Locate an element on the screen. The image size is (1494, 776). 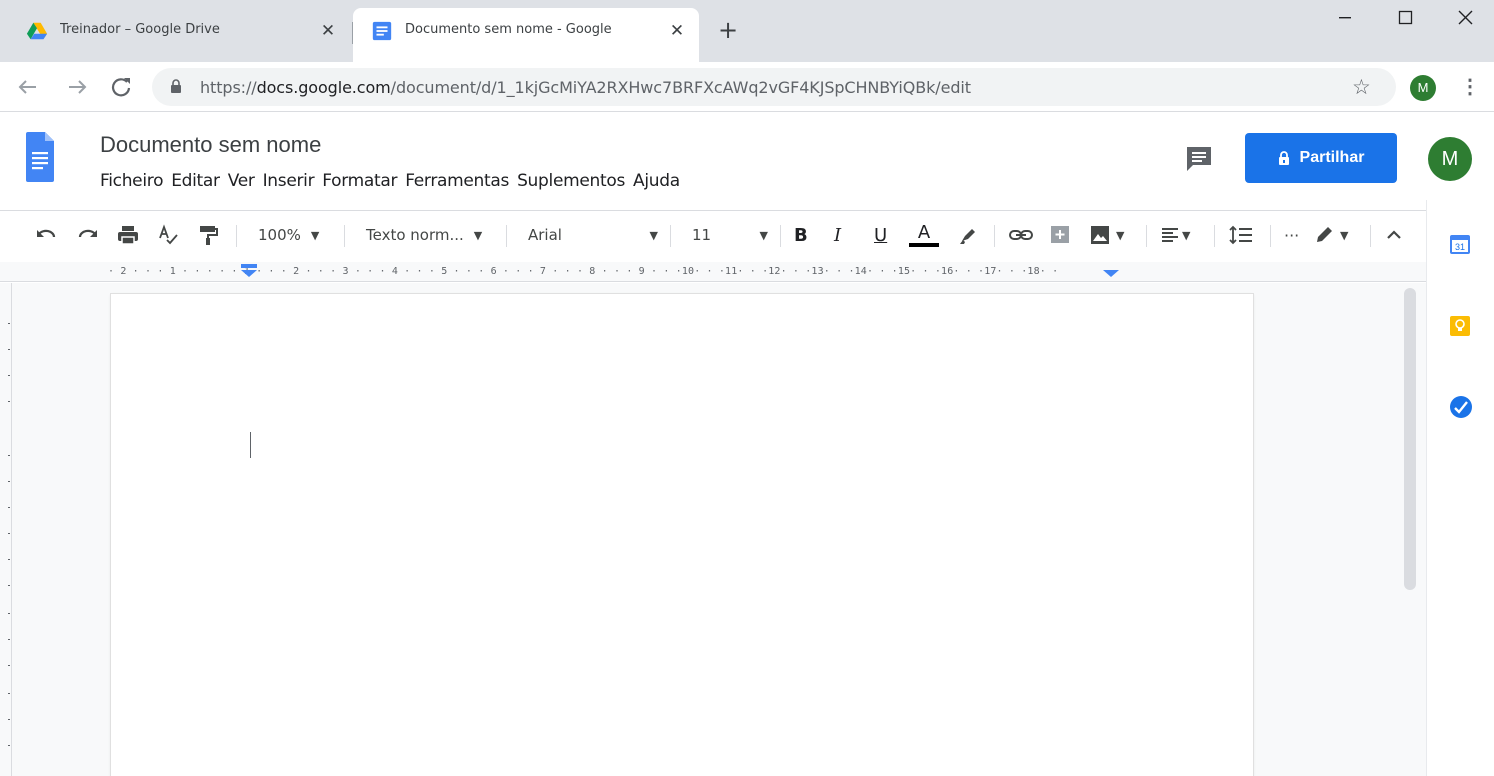
font-size-value: 11 is located at coordinates (702, 235).